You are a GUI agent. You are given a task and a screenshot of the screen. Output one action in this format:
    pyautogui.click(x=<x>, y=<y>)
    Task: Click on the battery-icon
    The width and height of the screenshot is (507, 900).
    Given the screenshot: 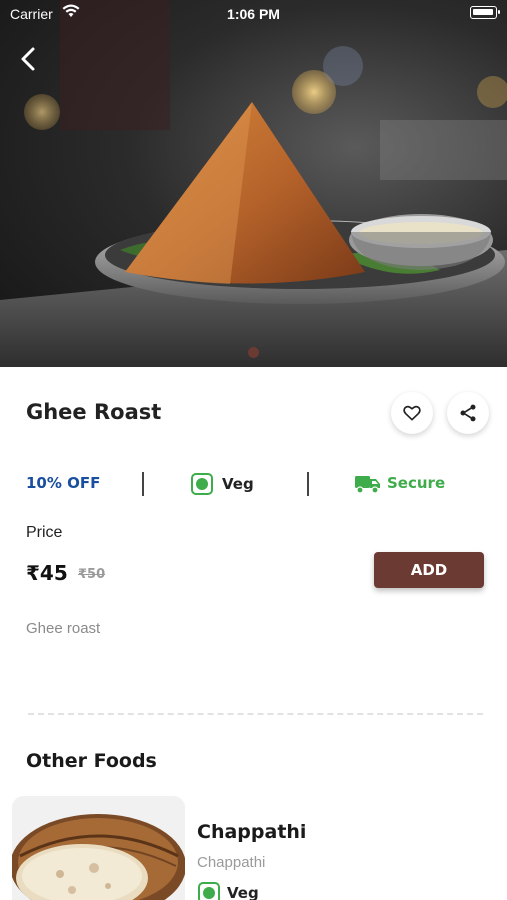 What is the action you would take?
    pyautogui.click(x=485, y=12)
    